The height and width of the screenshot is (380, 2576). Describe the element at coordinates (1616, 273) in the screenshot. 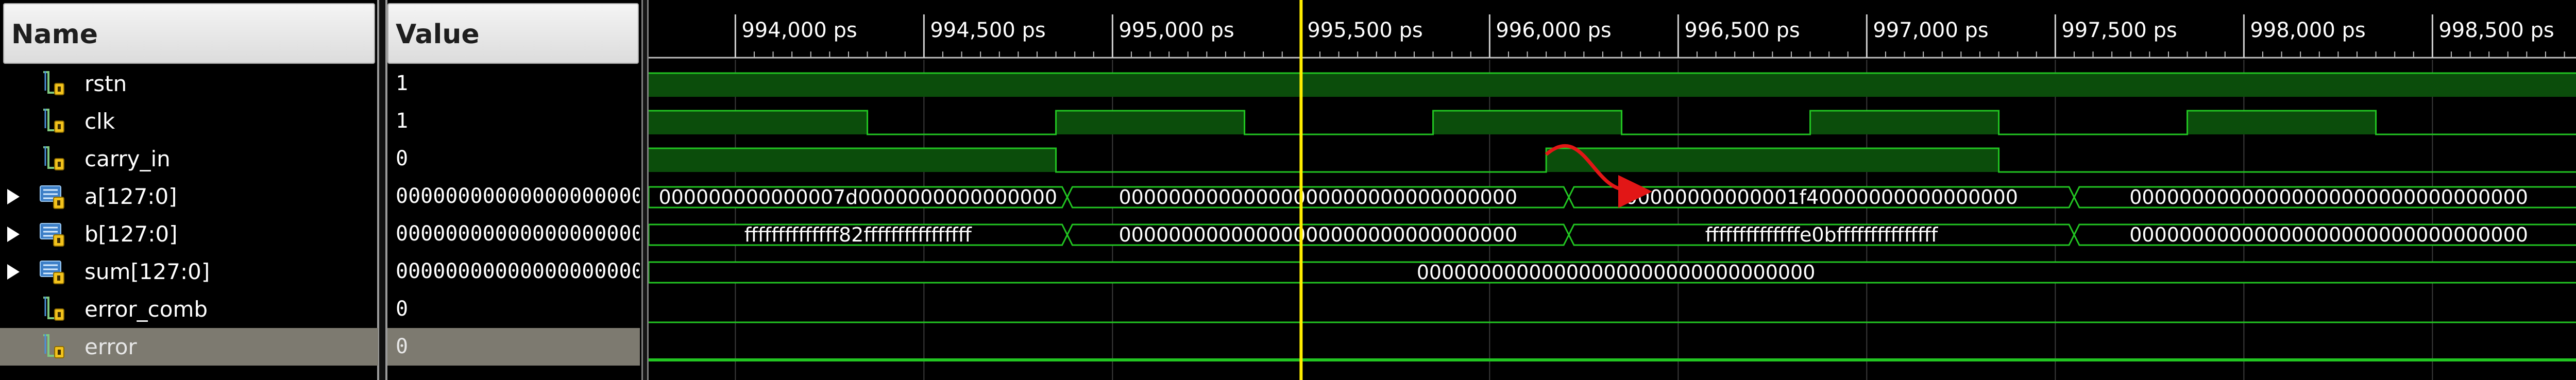

I see `sum-bus-value: 00000000000000000000000000000000` at that location.